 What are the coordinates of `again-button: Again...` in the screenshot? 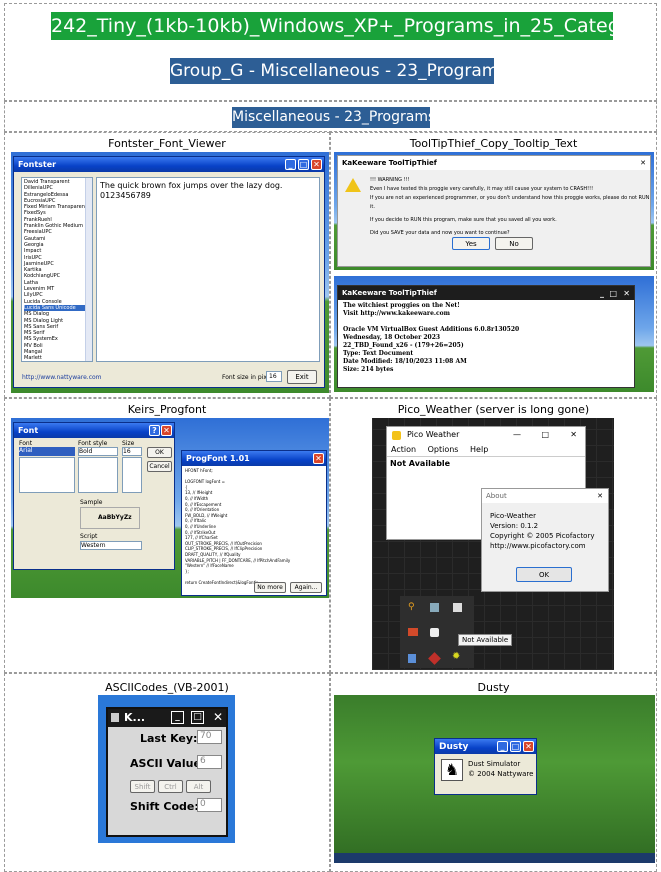 It's located at (306, 587).